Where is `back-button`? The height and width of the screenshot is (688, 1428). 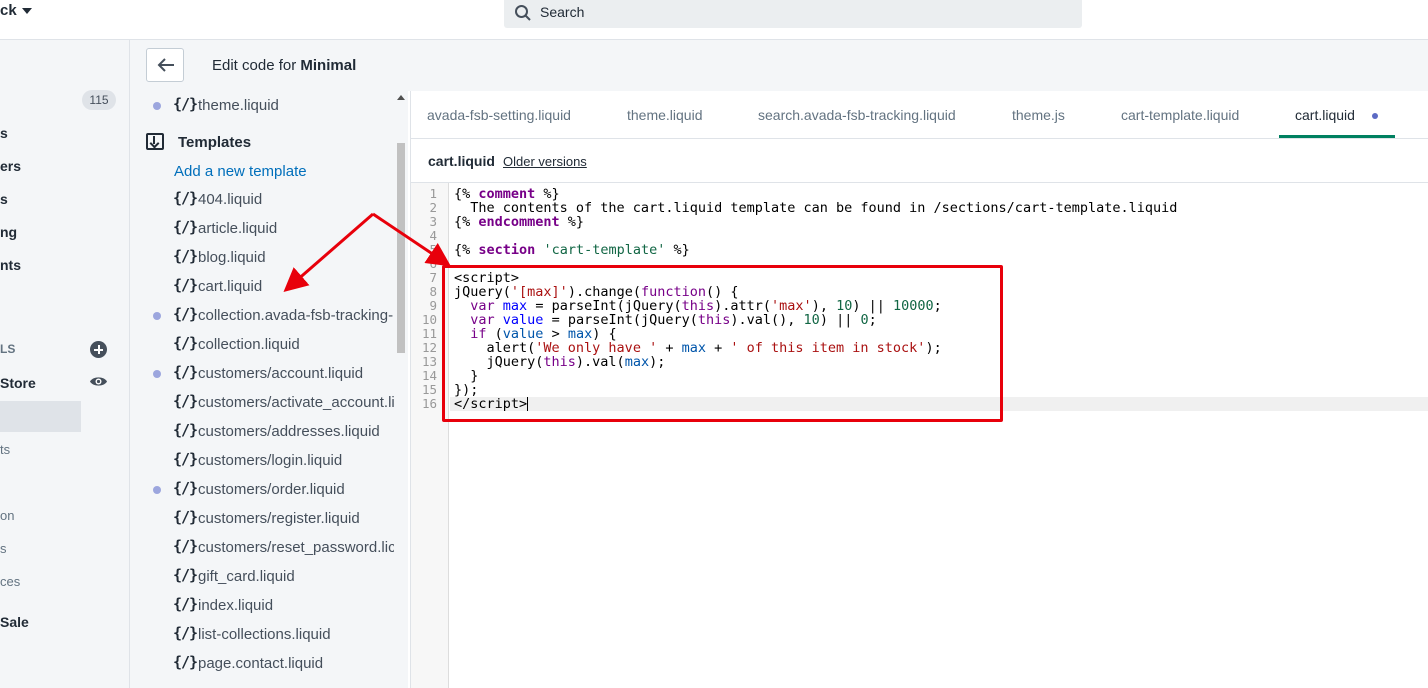
back-button is located at coordinates (165, 65).